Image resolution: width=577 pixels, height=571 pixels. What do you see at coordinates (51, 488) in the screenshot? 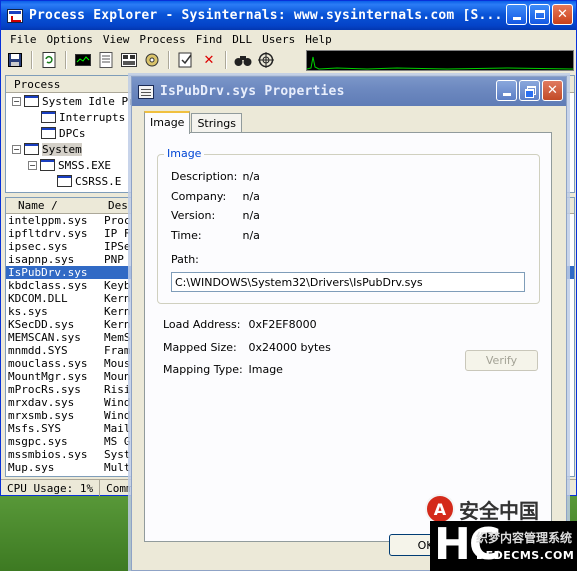
I see `cpu-usage-status: CPU Usage: 1%` at bounding box center [51, 488].